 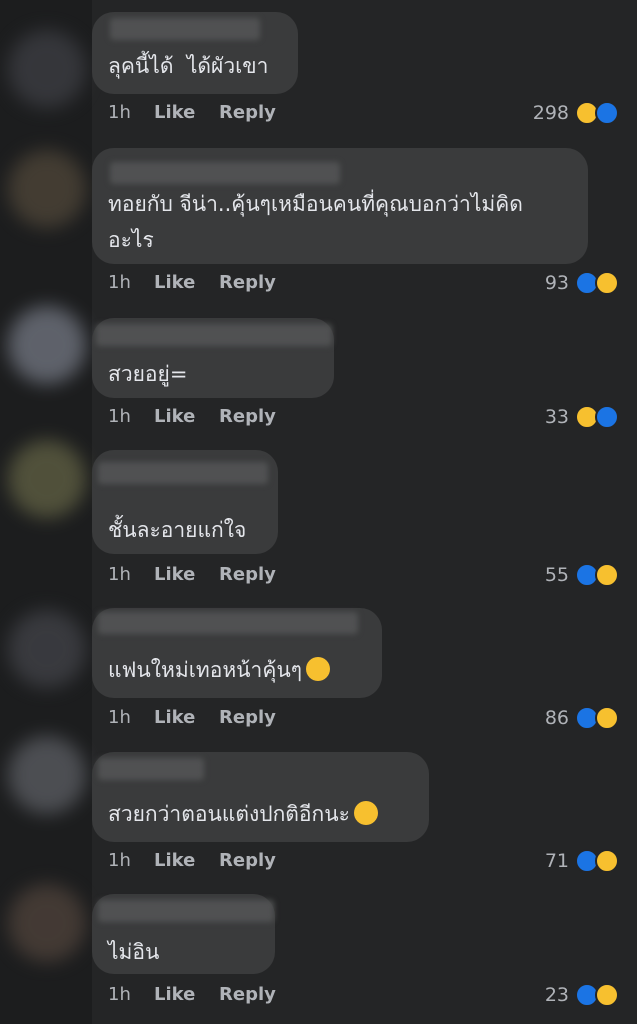 What do you see at coordinates (556, 283) in the screenshot?
I see `reaction-count: 93` at bounding box center [556, 283].